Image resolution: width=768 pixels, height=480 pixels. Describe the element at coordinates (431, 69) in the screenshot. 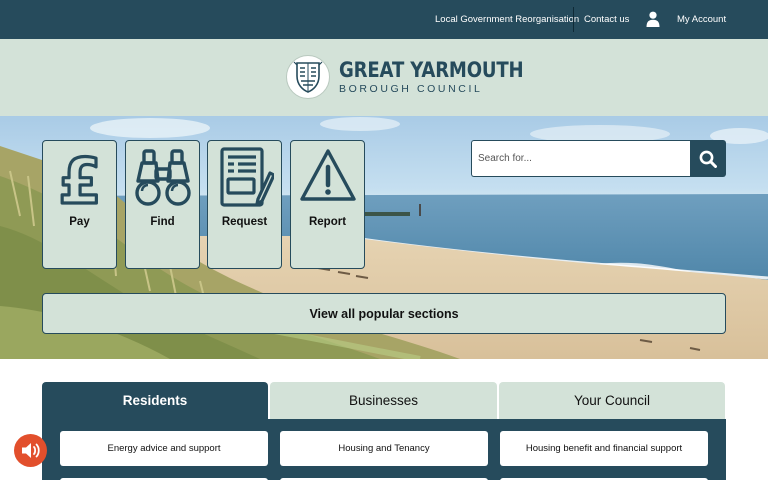

I see `logo-title: GREAT YARMOUTH` at that location.